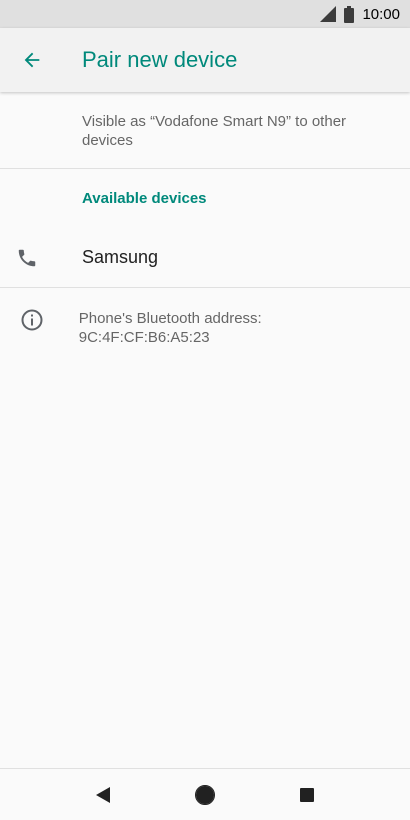 The image size is (410, 820). Describe the element at coordinates (205, 14) in the screenshot. I see `status-bar: 10:00` at that location.